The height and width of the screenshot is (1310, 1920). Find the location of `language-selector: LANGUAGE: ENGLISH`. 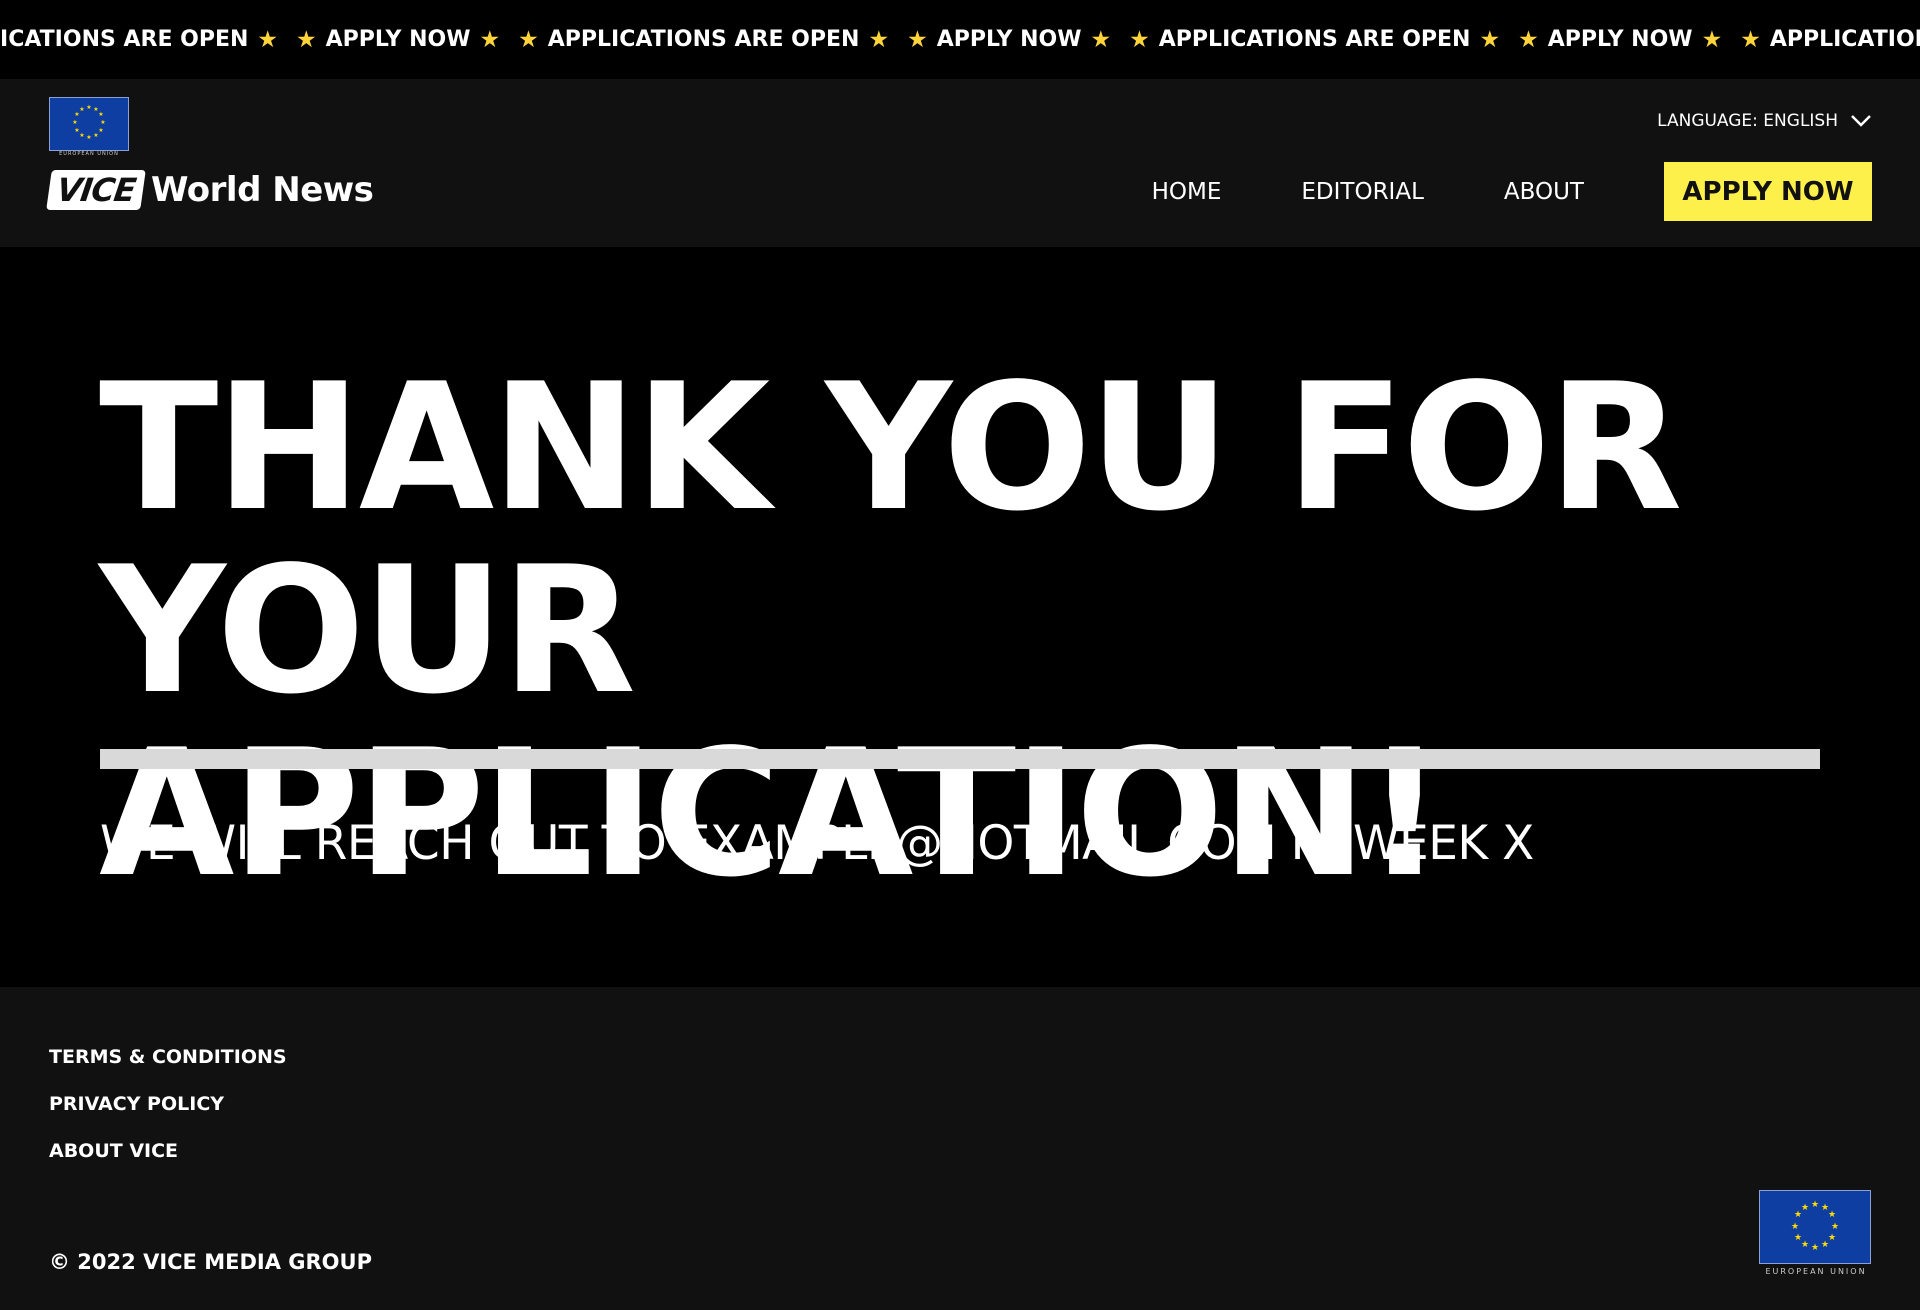

language-selector: LANGUAGE: ENGLISH is located at coordinates (1764, 121).